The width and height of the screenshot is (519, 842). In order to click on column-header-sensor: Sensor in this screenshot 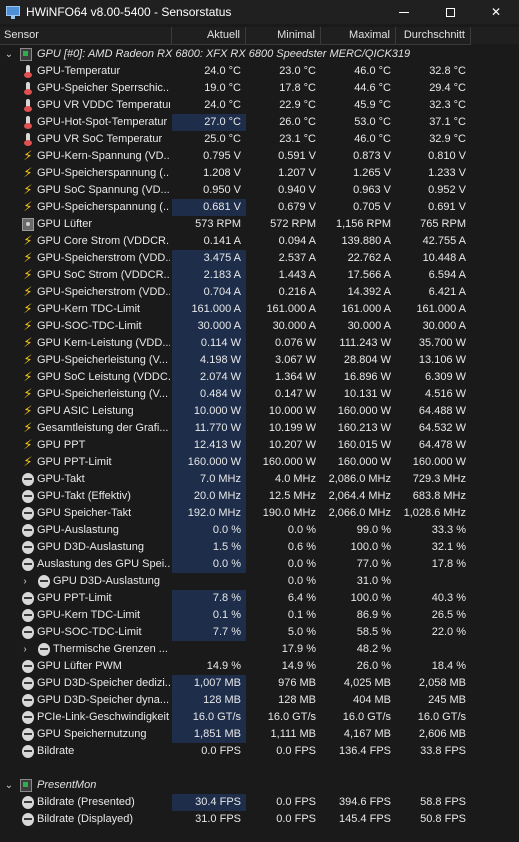, I will do `click(86, 35)`.